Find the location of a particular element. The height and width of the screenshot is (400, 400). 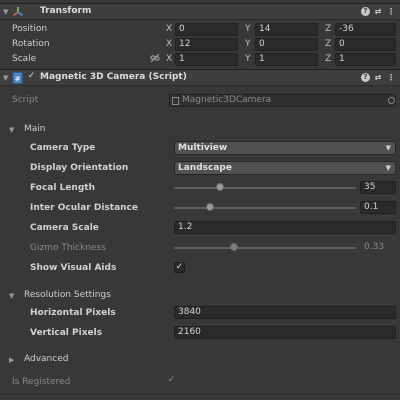

script-file-icon: # is located at coordinates (17, 78).